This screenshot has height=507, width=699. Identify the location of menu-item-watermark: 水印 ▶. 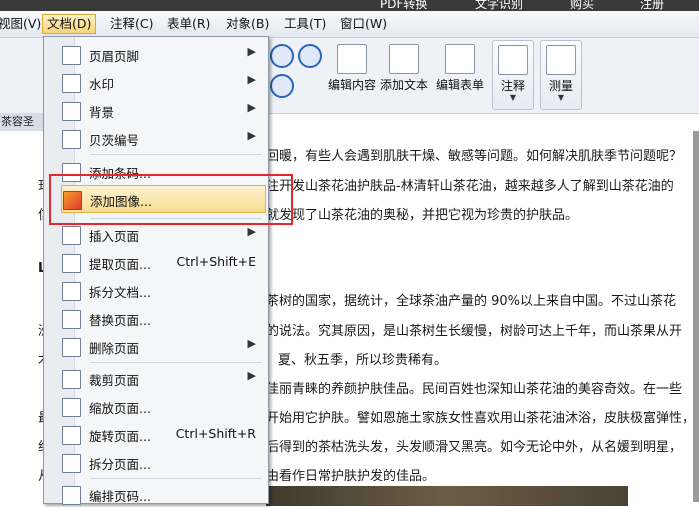
(156, 82).